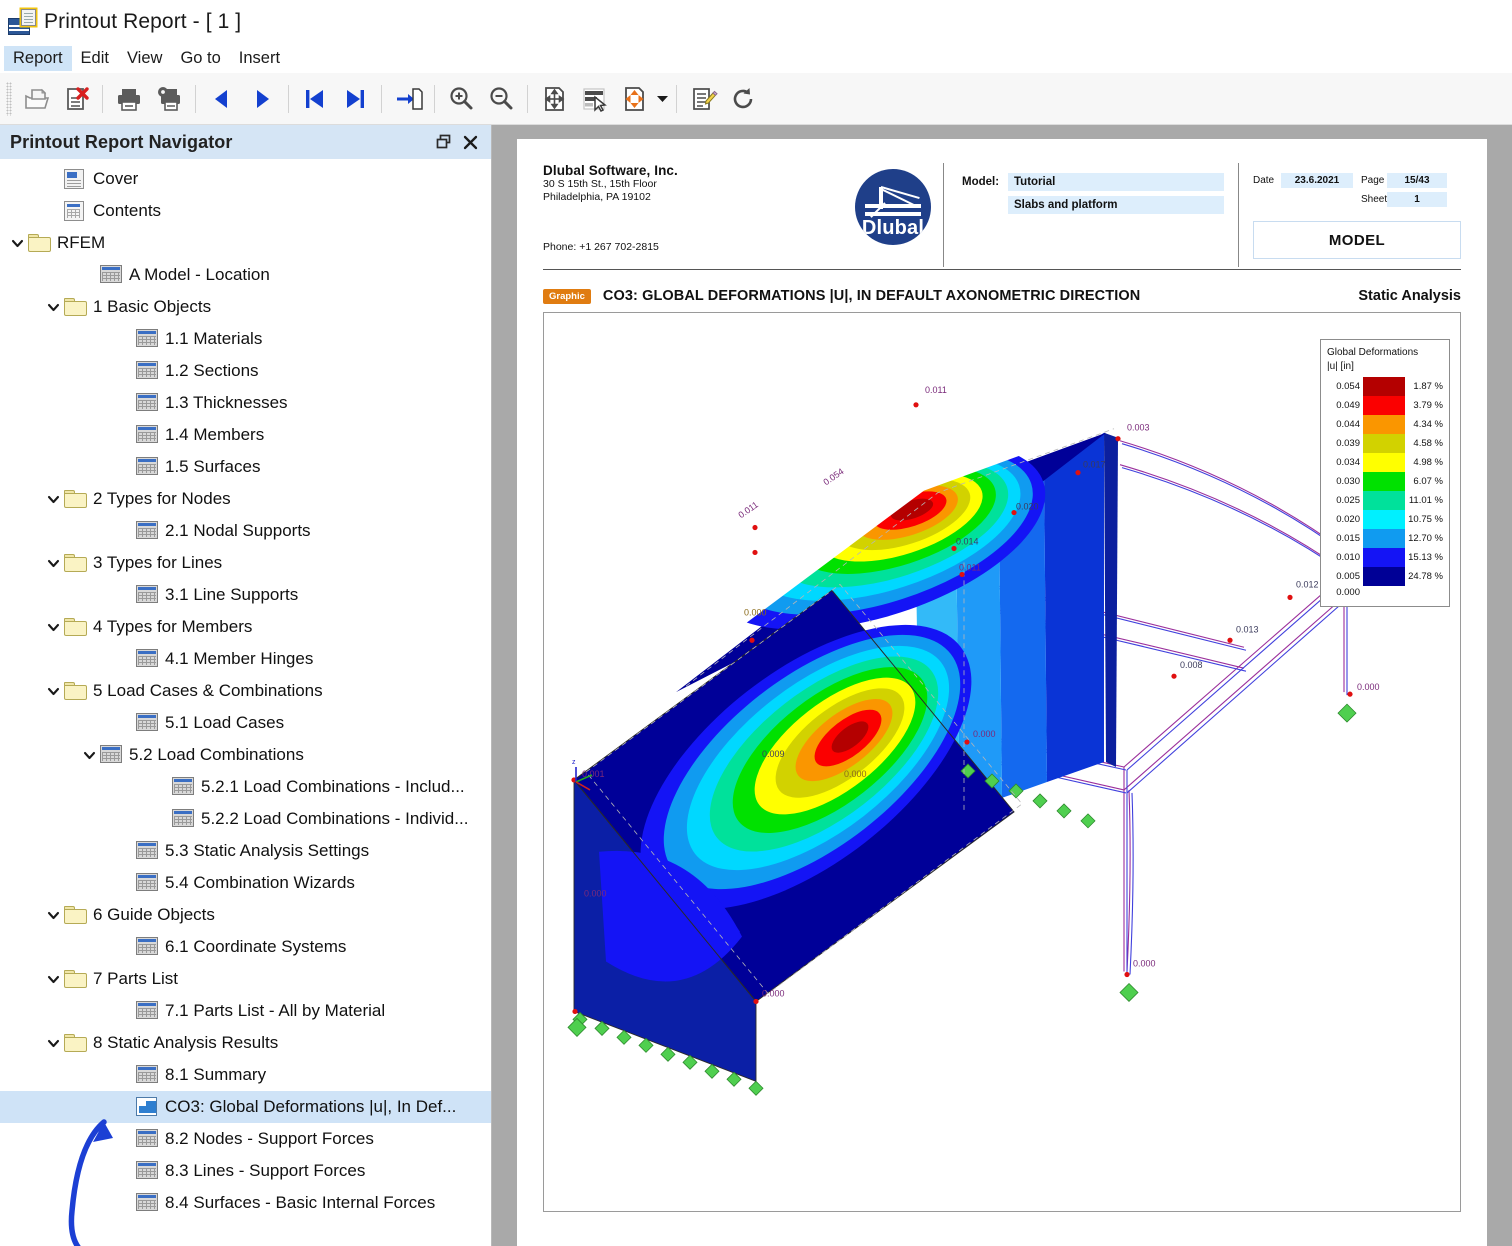 The width and height of the screenshot is (1512, 1246). What do you see at coordinates (1348, 462) in the screenshot?
I see `legend-tick-label: 0.034` at bounding box center [1348, 462].